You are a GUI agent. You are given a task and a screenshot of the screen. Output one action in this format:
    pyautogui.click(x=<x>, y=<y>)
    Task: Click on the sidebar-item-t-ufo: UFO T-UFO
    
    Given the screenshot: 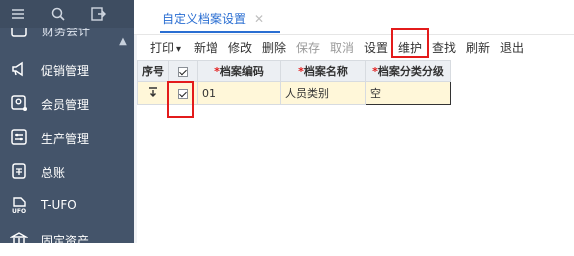 What is the action you would take?
    pyautogui.click(x=67, y=205)
    